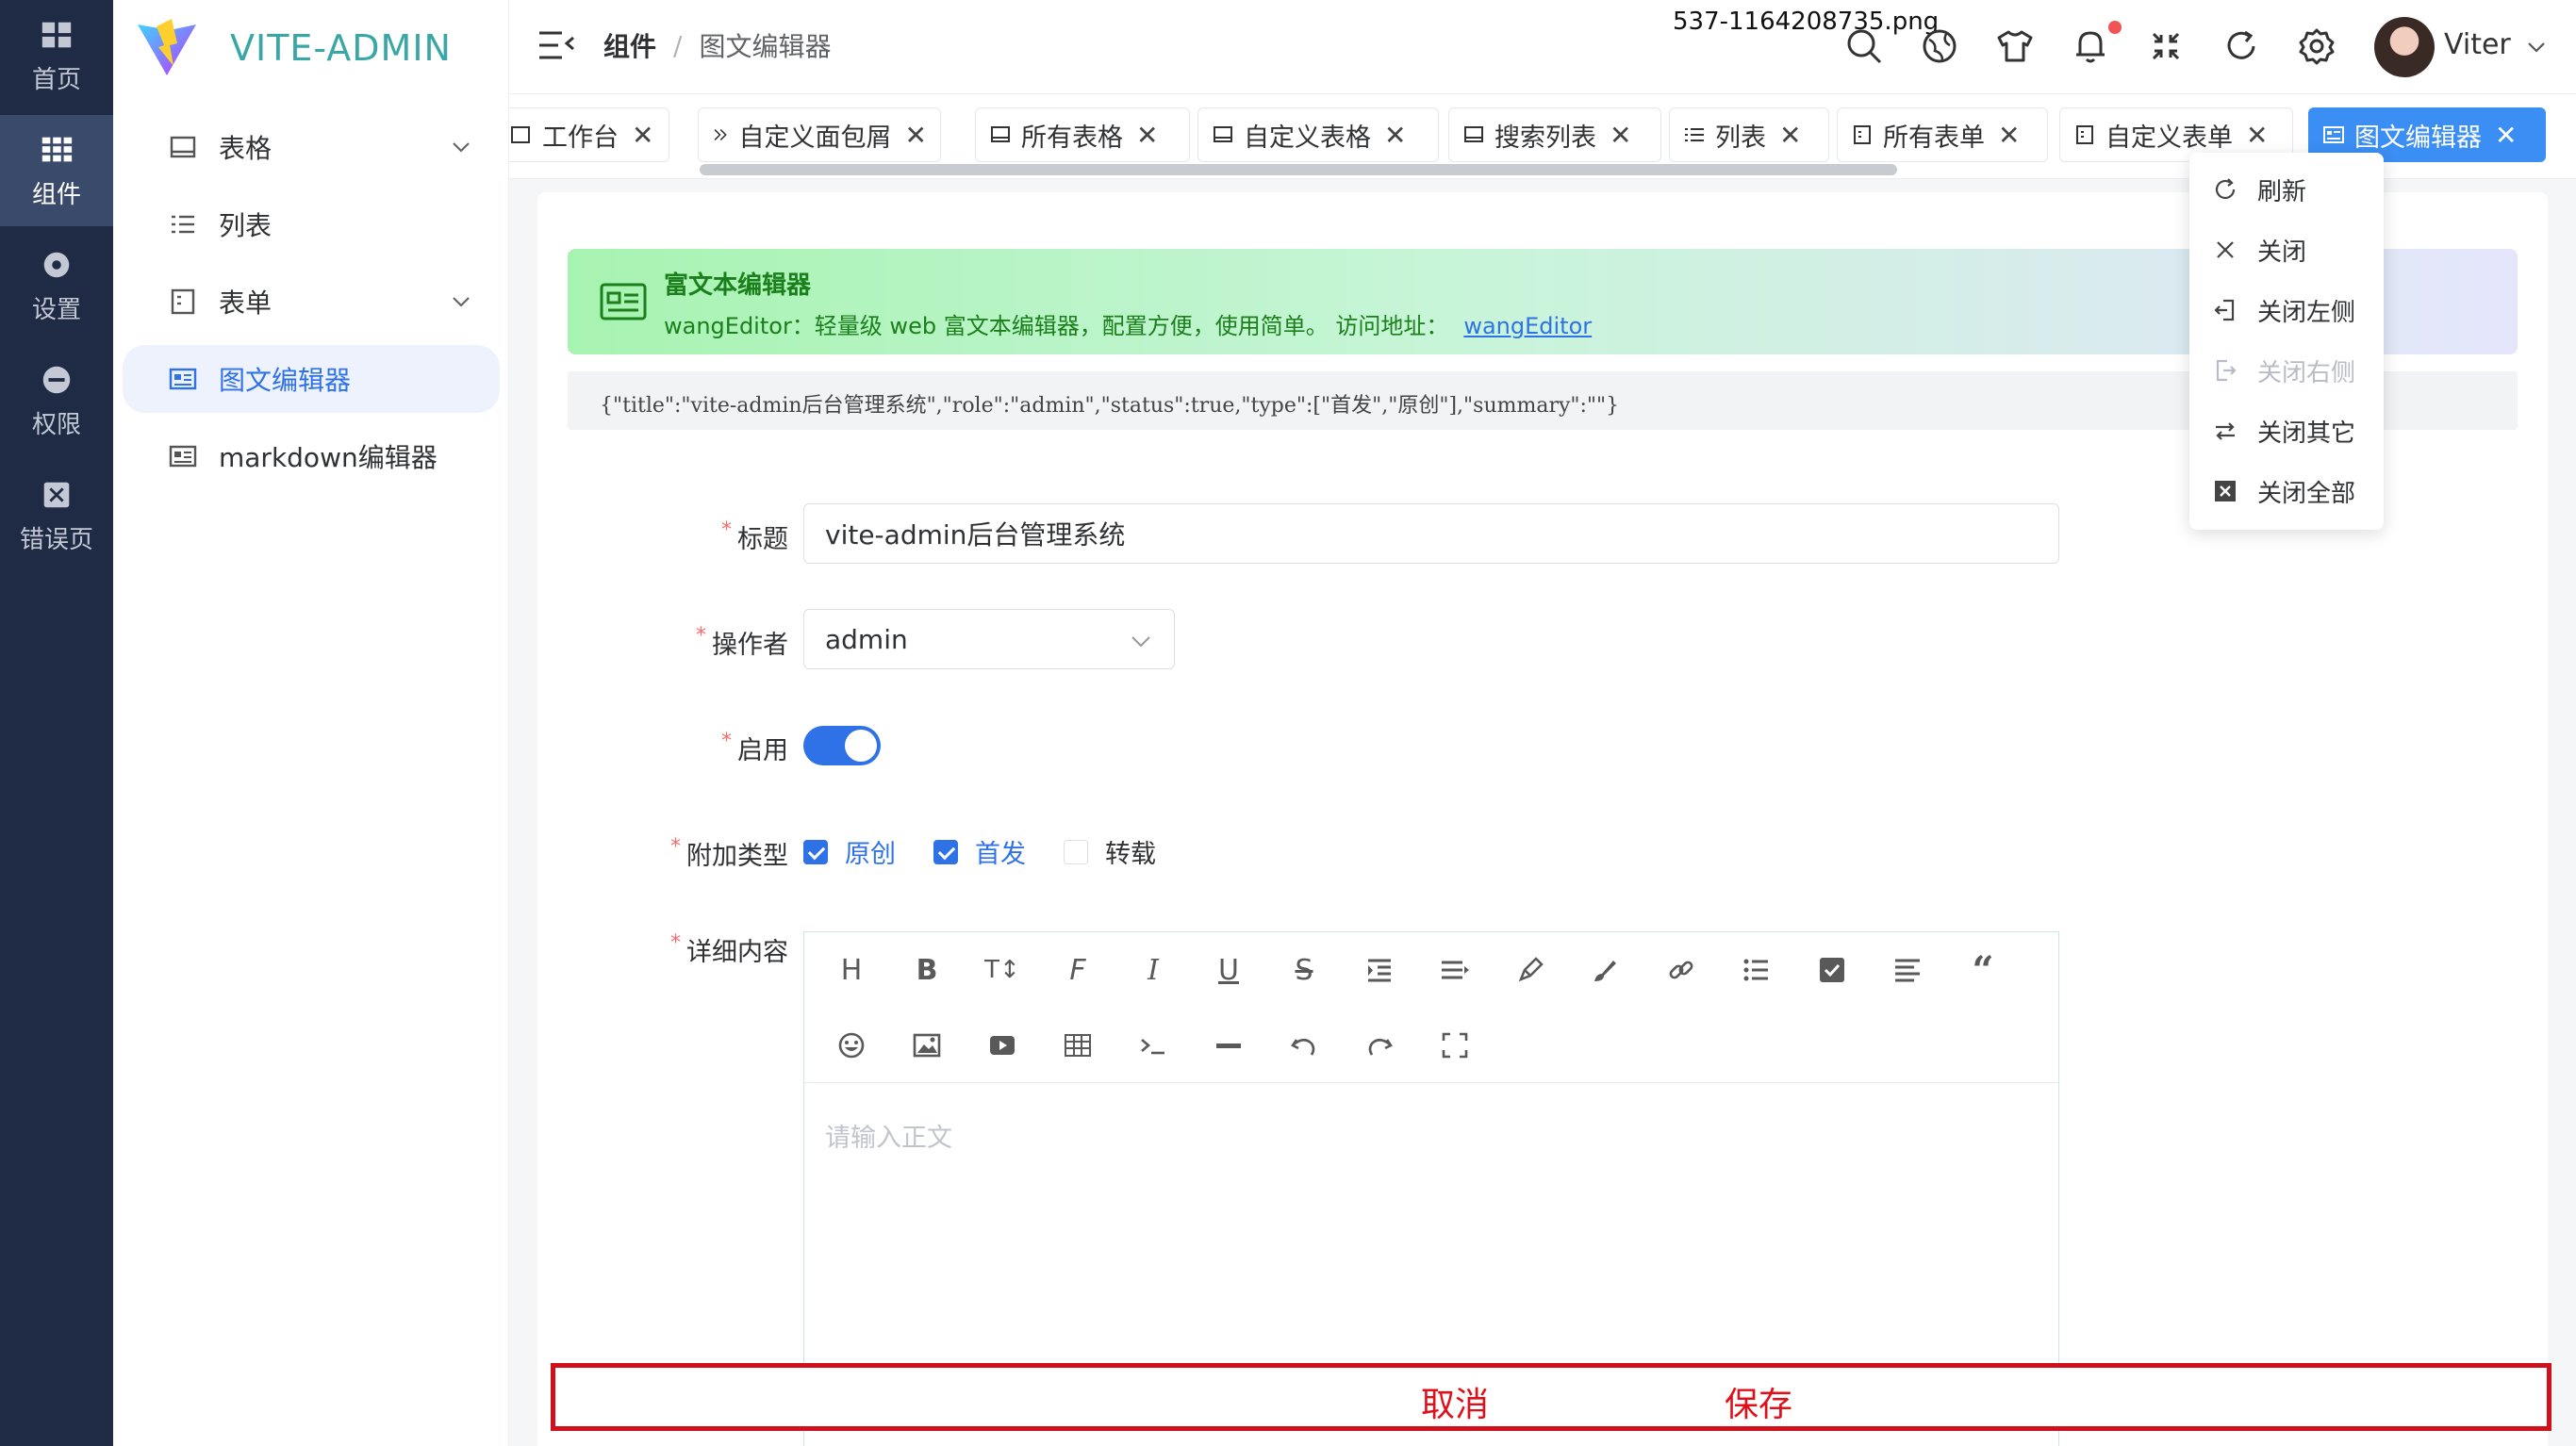  Describe the element at coordinates (1379, 970) in the screenshot. I see `indent-icon` at that location.